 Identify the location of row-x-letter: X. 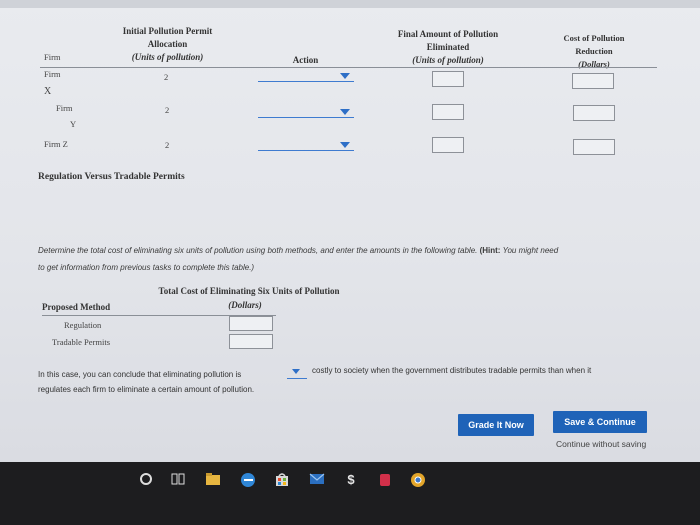
(48, 91).